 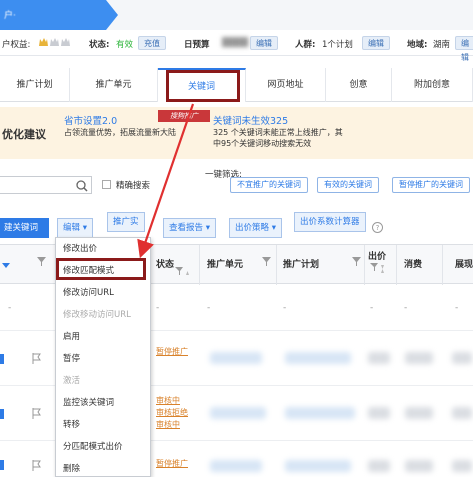 What do you see at coordinates (278, 138) in the screenshot?
I see `suggestion-inactive-keywords-desc: 325 个关键词未能正常上线推广，其中95个关键词移动搜索无效` at bounding box center [278, 138].